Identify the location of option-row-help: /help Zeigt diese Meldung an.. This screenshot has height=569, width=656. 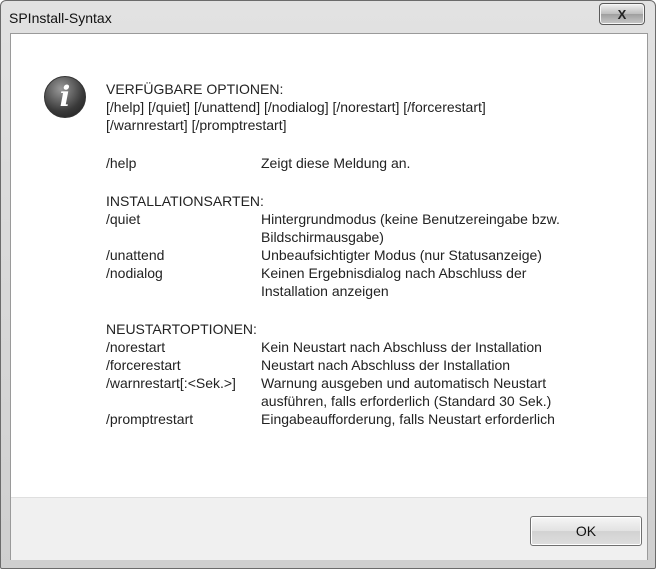
(363, 163).